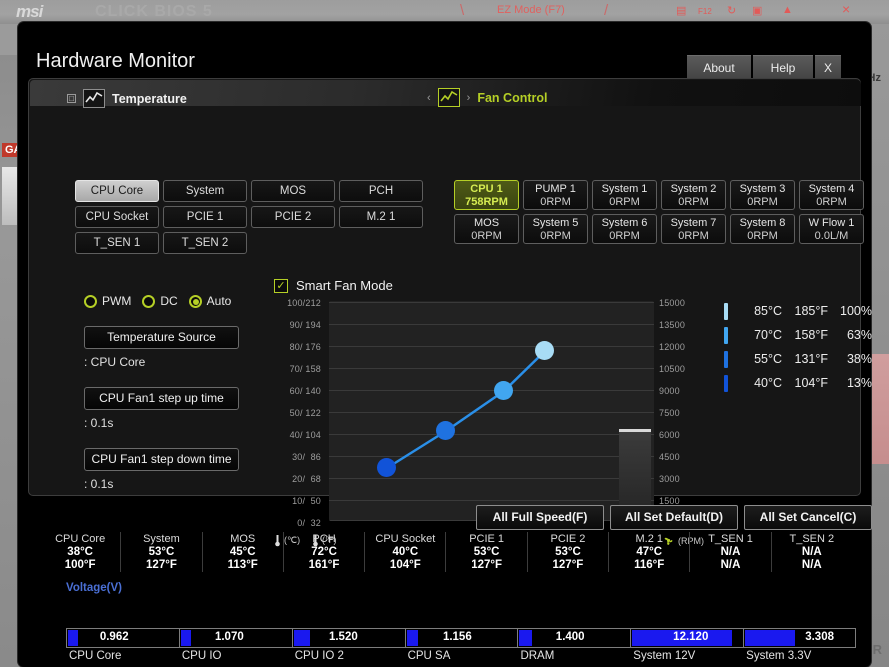 This screenshot has height=667, width=889. Describe the element at coordinates (305, 369) in the screenshot. I see `temp-tick-70: 70/ 158` at that location.